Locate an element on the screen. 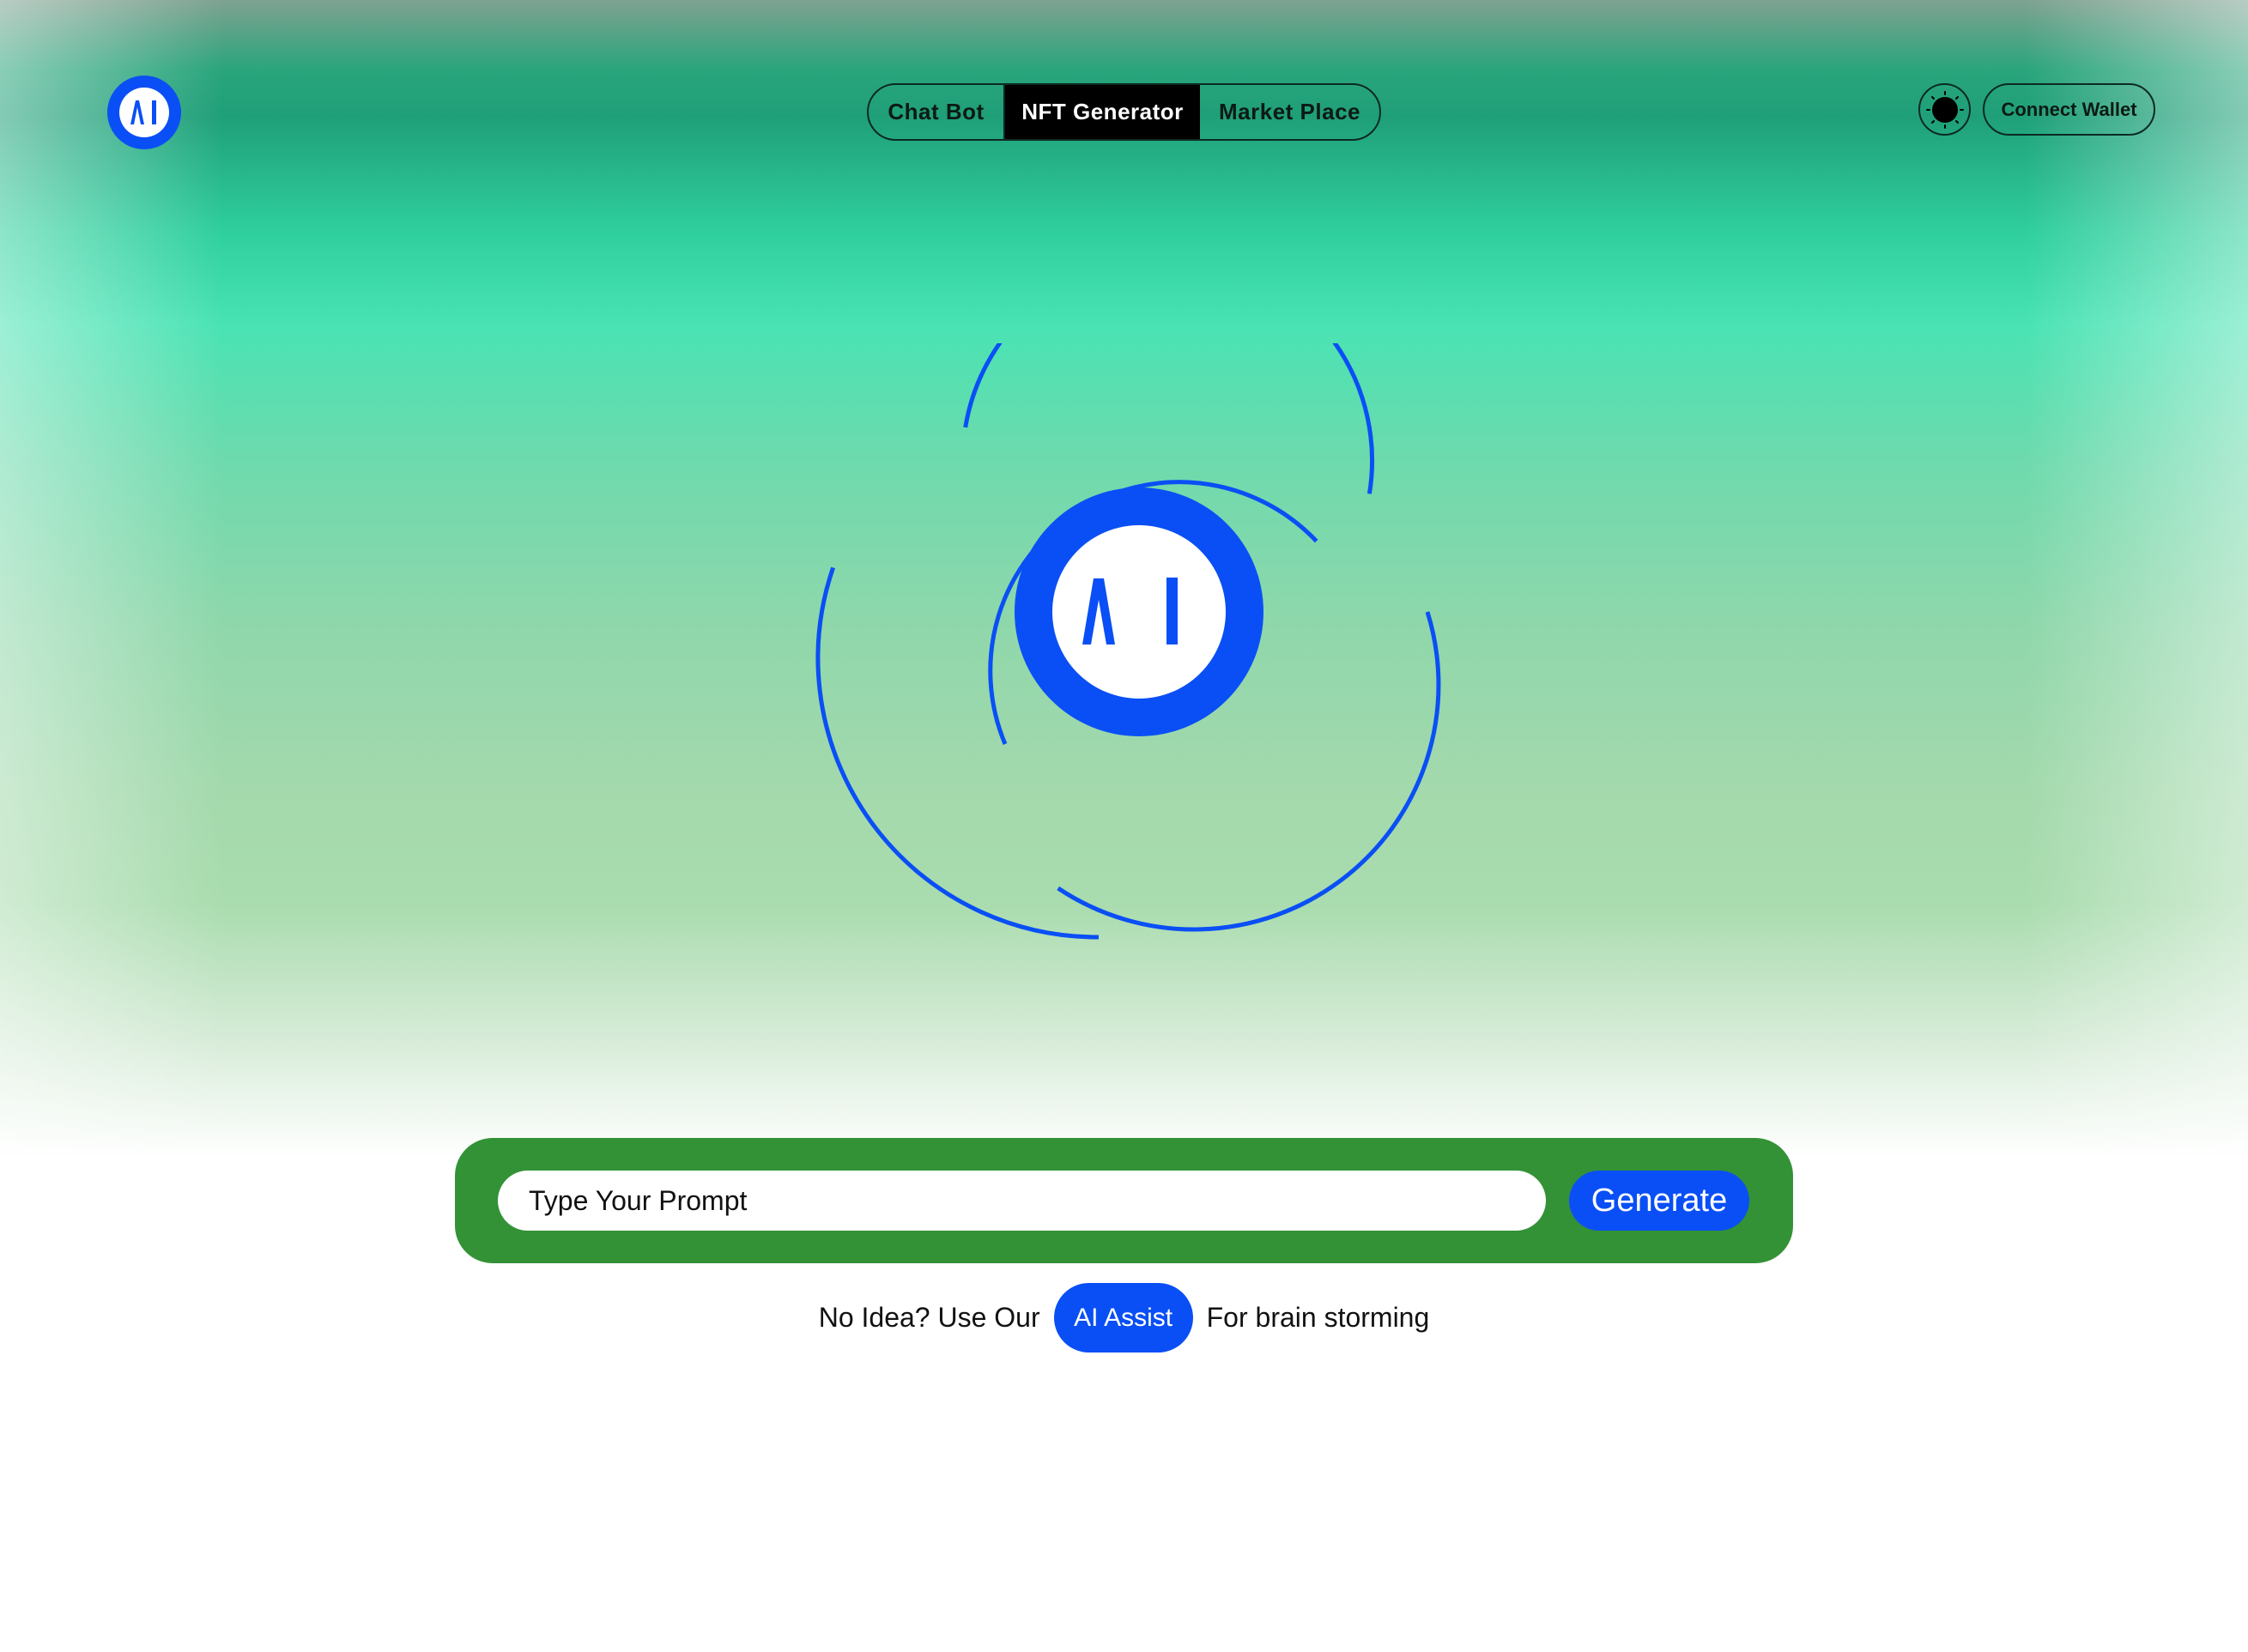 Image resolution: width=2248 pixels, height=1652 pixels. connect-wallet-button: Connect Wallet is located at coordinates (2069, 109).